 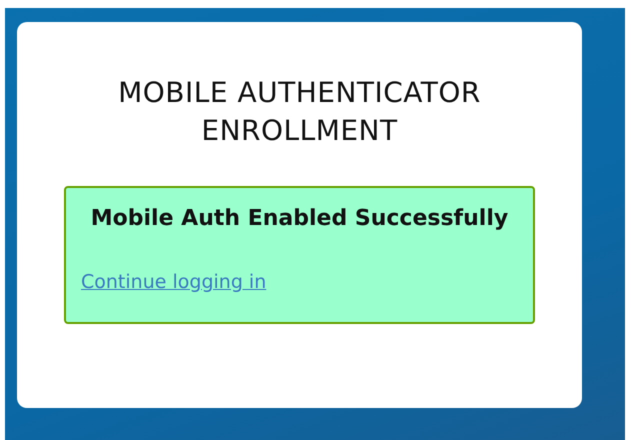 I want to click on continue-link: Continue logging in, so click(x=173, y=282).